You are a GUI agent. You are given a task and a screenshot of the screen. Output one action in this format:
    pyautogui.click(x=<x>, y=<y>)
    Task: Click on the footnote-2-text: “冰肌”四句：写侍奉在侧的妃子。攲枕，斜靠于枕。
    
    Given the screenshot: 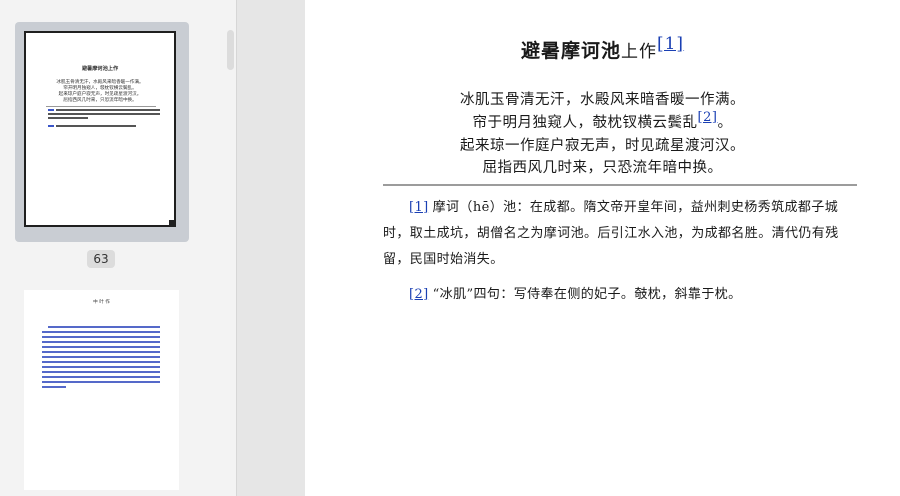 What is the action you would take?
    pyautogui.click(x=587, y=294)
    